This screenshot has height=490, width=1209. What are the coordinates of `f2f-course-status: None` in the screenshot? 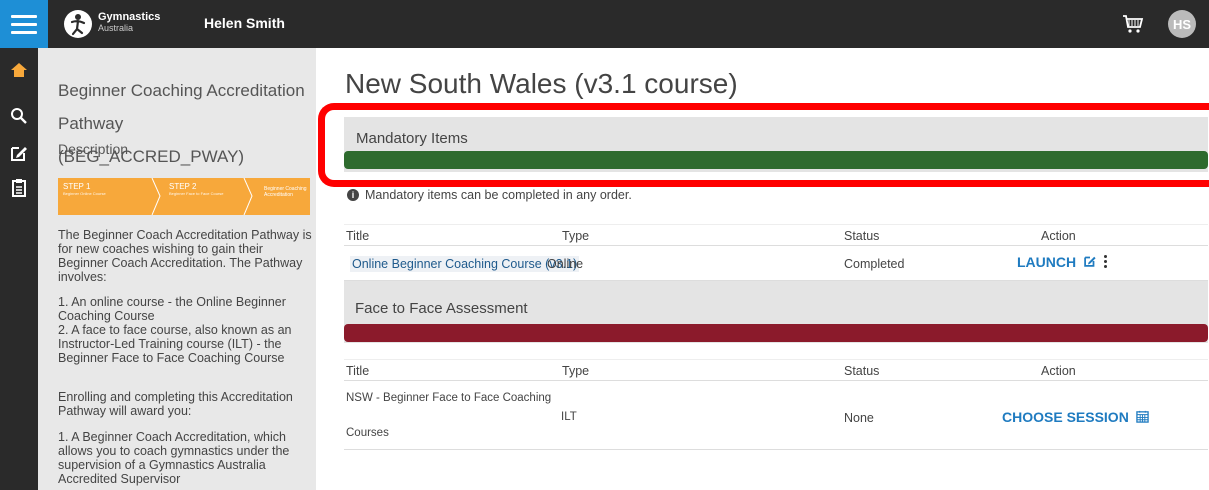 It's located at (859, 418).